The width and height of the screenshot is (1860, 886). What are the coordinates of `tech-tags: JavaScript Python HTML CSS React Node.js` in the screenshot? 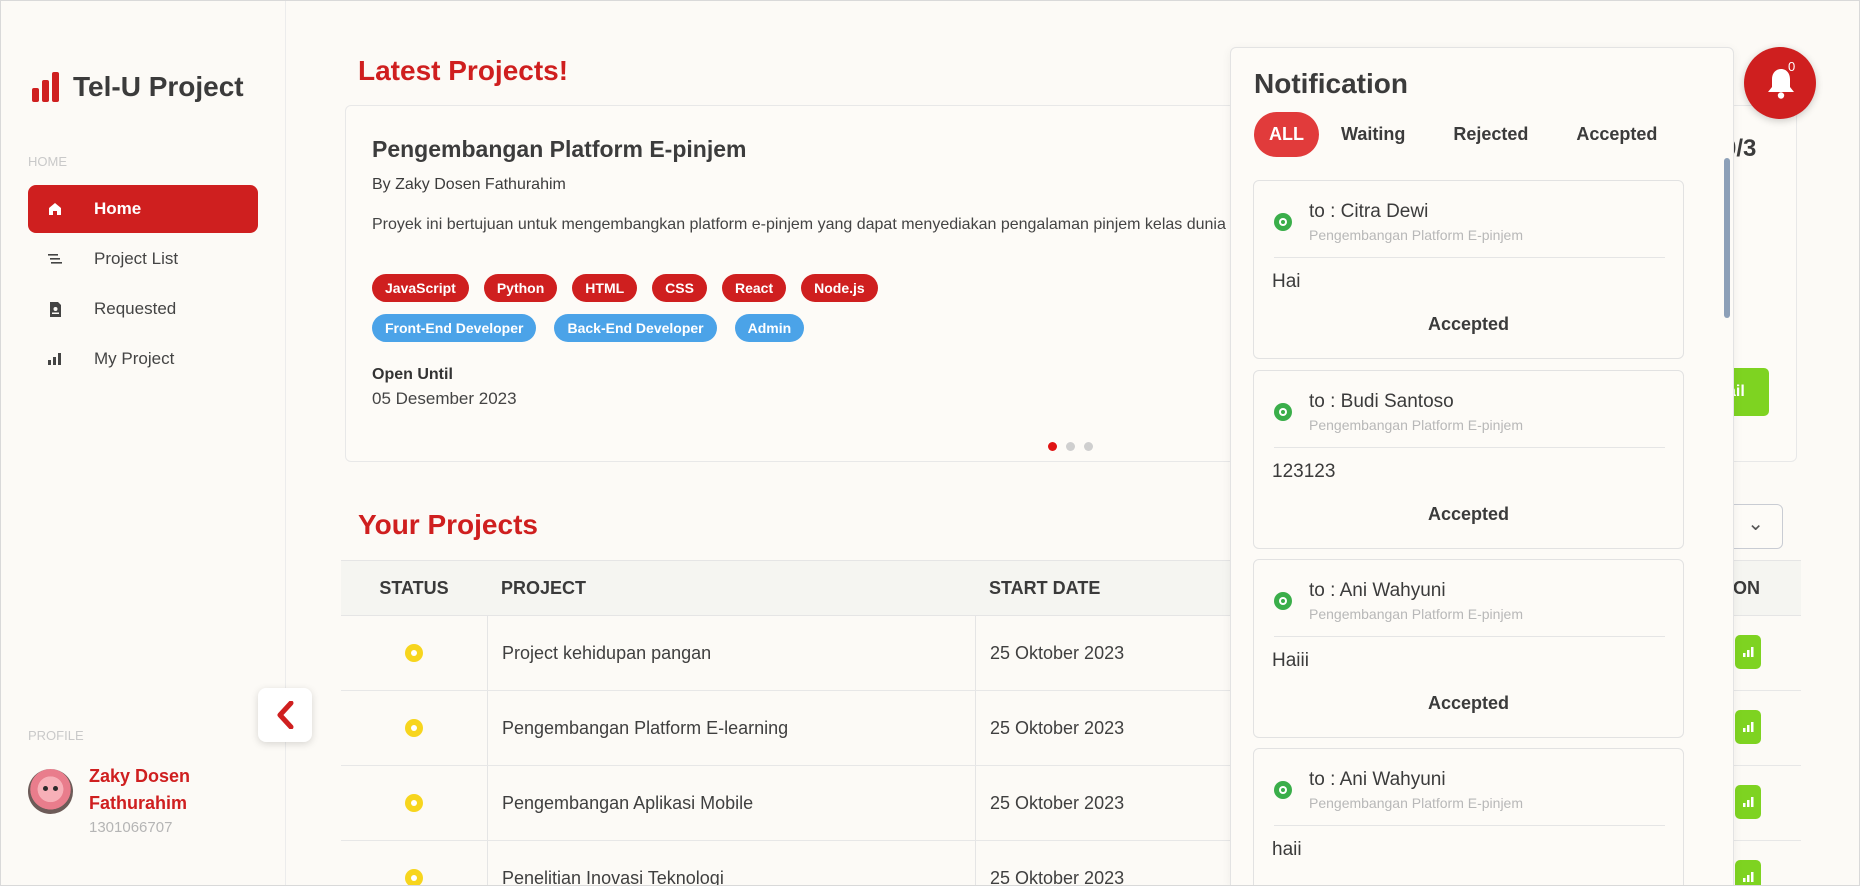 It's located at (625, 288).